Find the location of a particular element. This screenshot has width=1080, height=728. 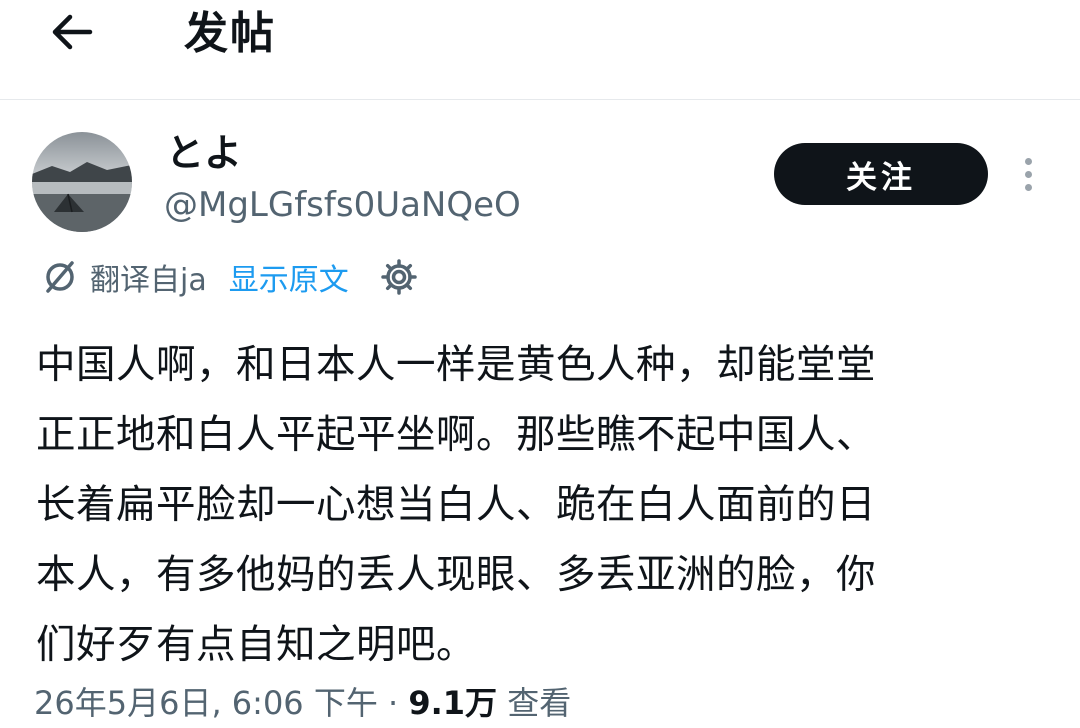

post-date: 26年5月6日 is located at coordinates (122, 703).